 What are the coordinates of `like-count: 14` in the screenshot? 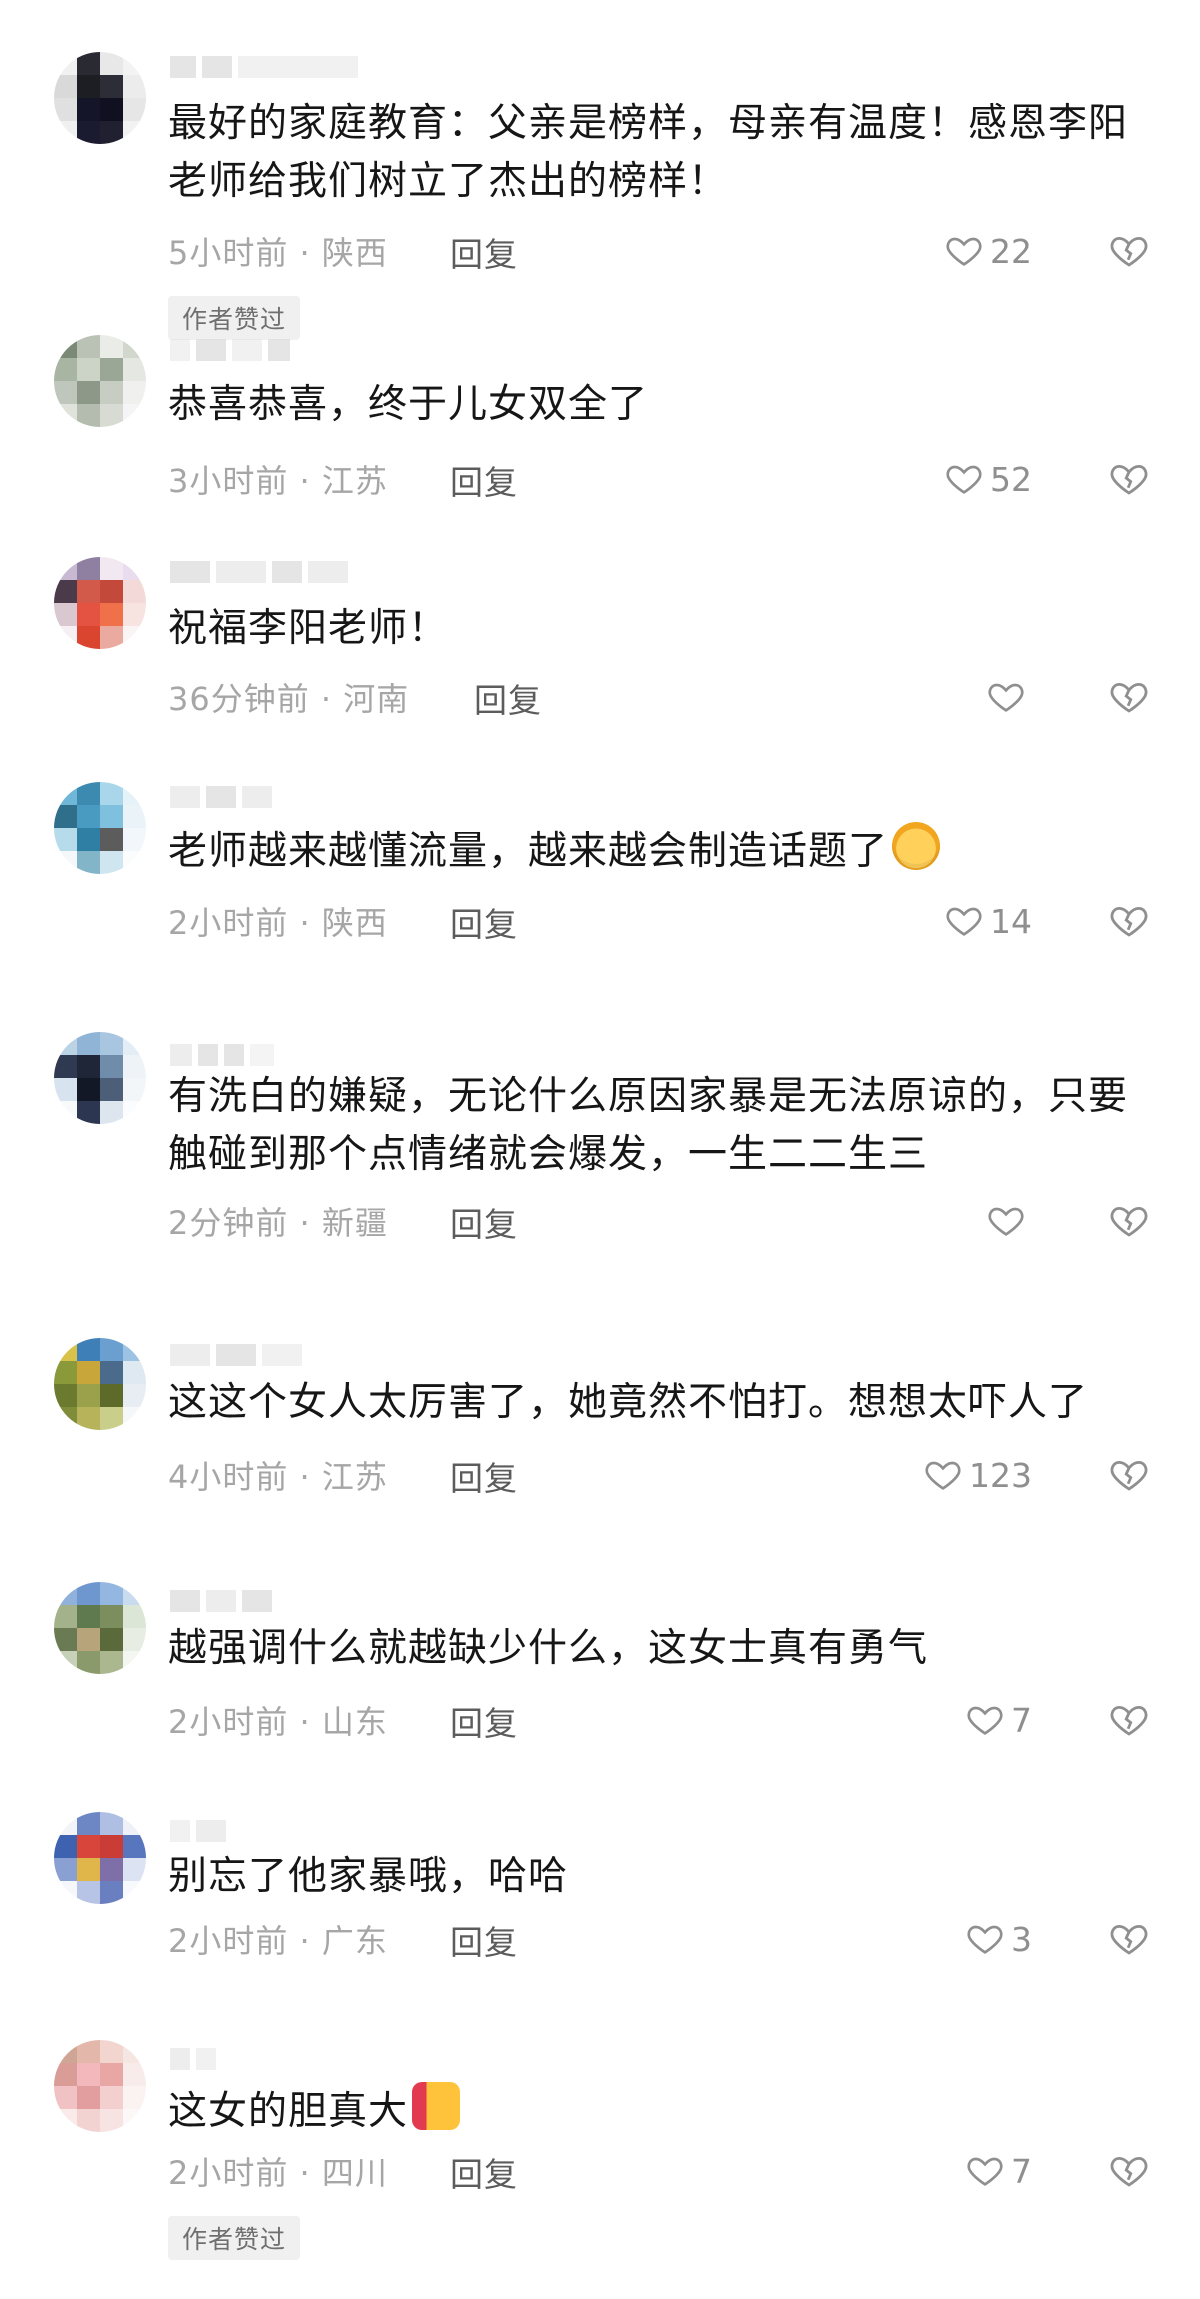 It's located at (1011, 921).